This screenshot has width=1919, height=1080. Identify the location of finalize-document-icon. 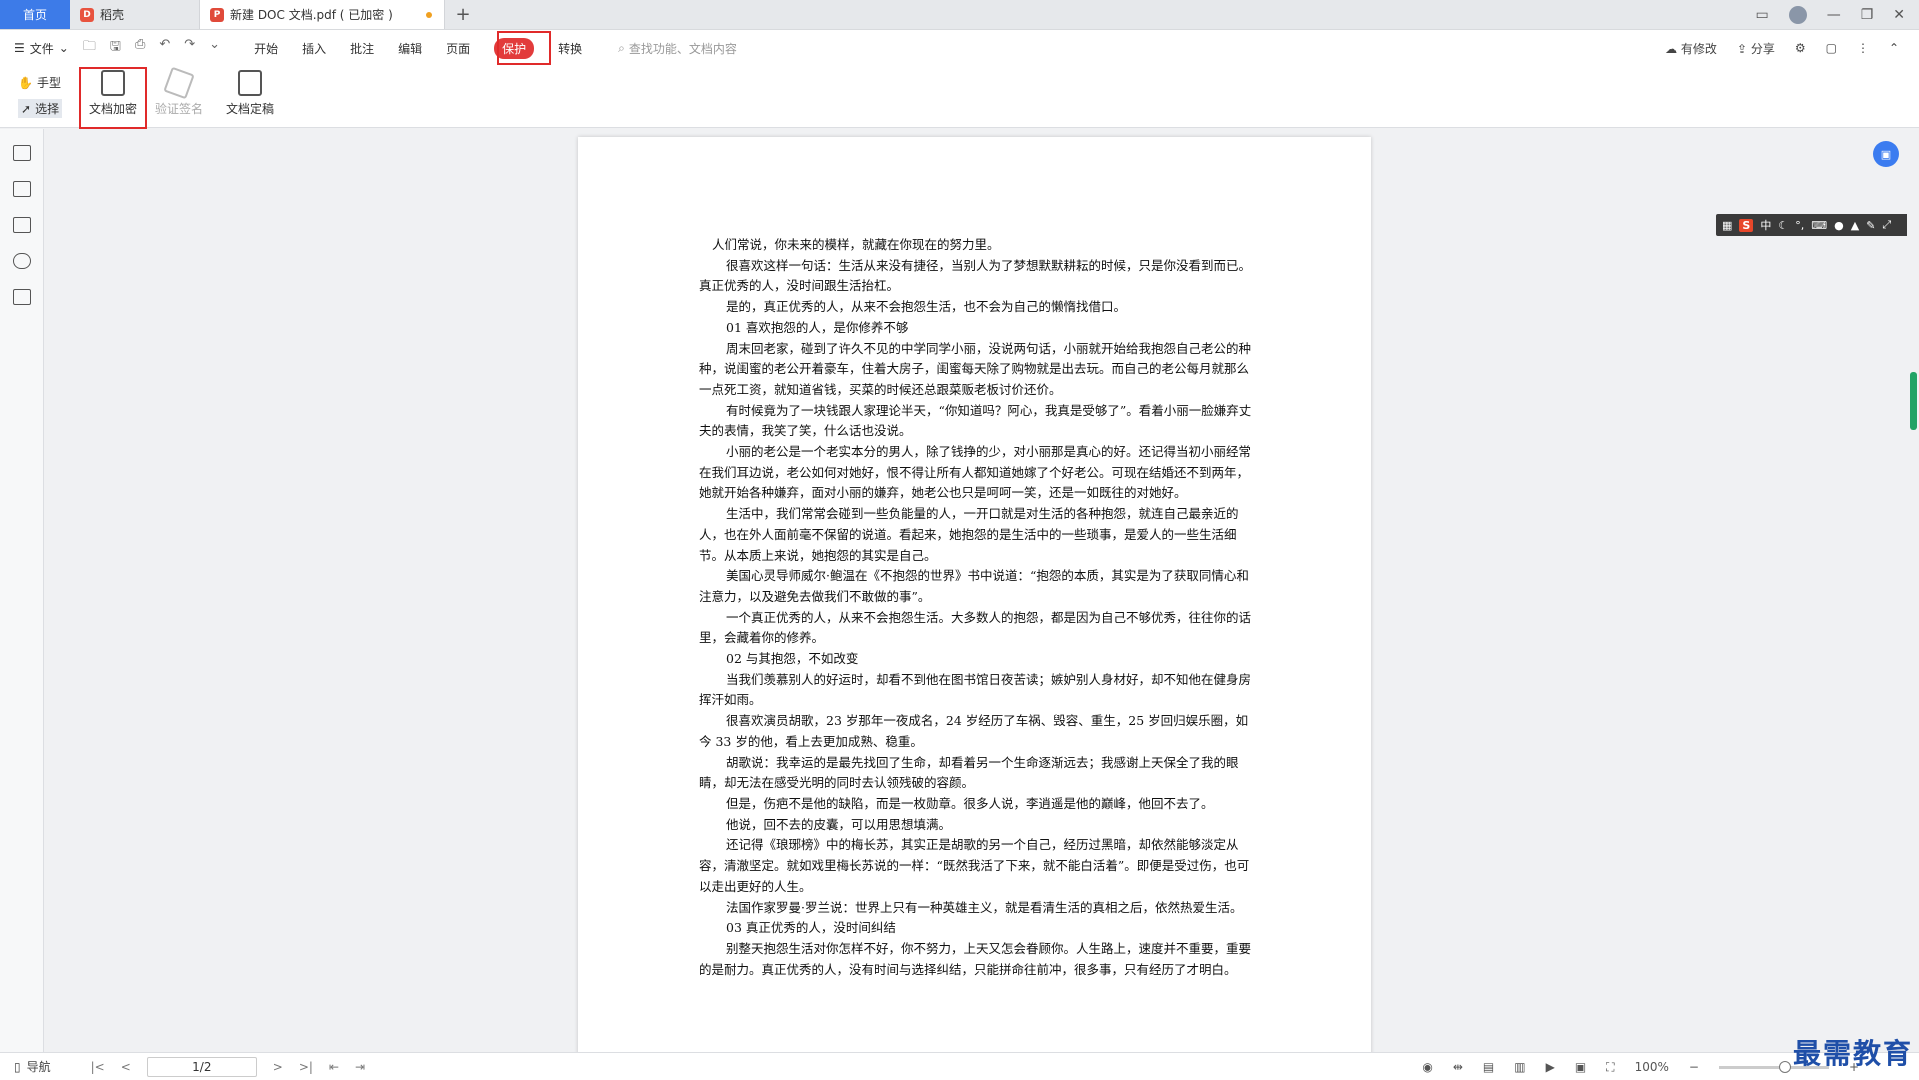
(250, 83).